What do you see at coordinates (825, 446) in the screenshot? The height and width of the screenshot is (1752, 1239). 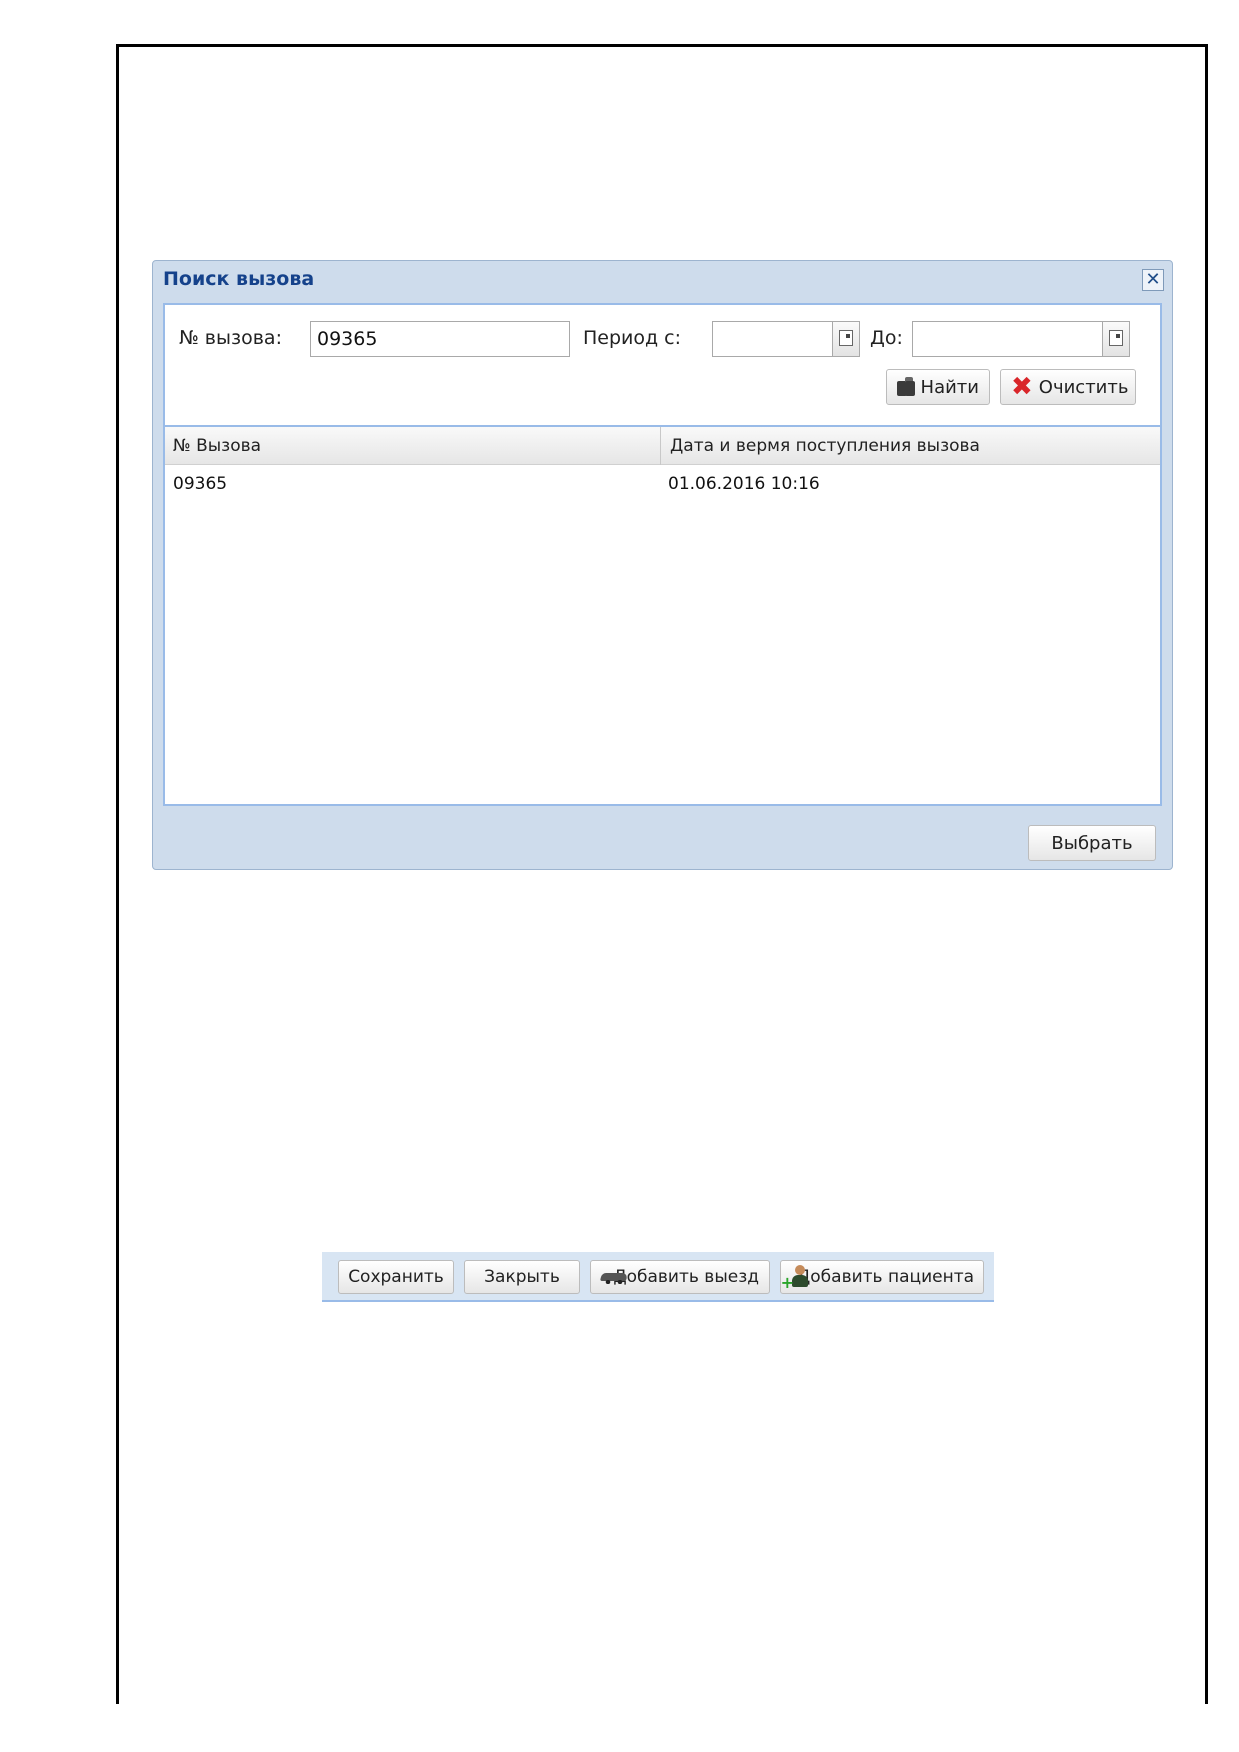 I see `column-header-received-at: Дата и вермя поступления вызова` at bounding box center [825, 446].